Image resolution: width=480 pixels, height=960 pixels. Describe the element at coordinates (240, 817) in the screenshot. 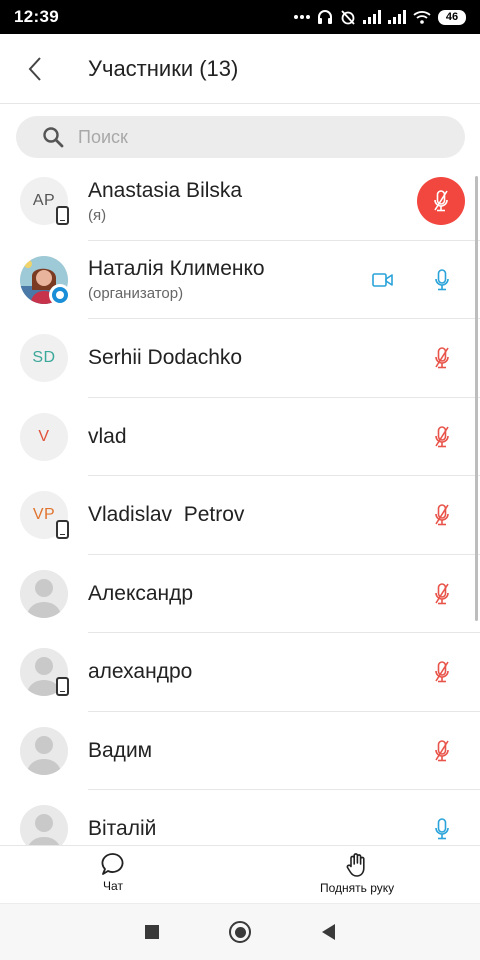

I see `participant-row: Віталій` at that location.